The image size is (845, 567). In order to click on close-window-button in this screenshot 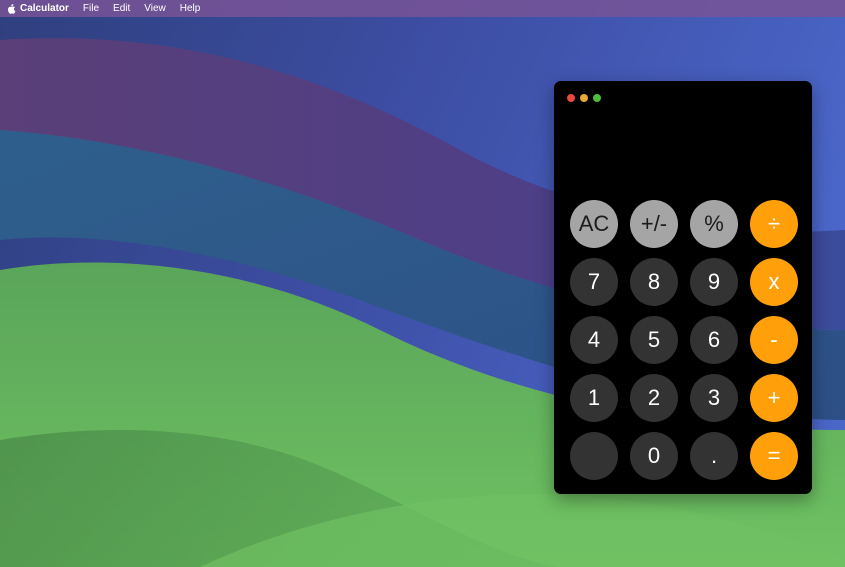, I will do `click(571, 98)`.